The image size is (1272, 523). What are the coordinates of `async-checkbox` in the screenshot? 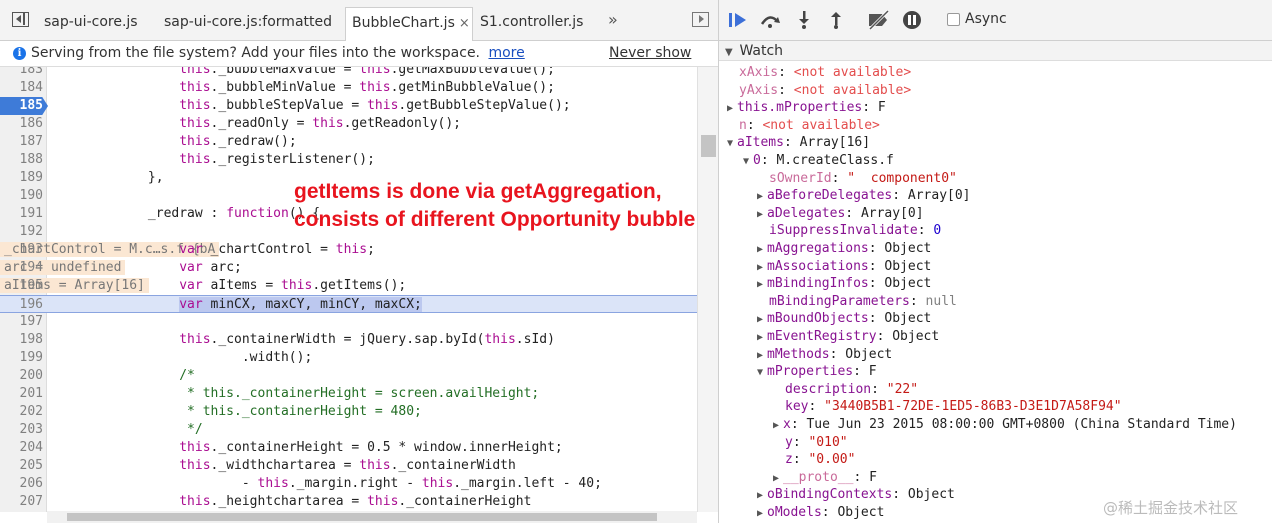 It's located at (953, 19).